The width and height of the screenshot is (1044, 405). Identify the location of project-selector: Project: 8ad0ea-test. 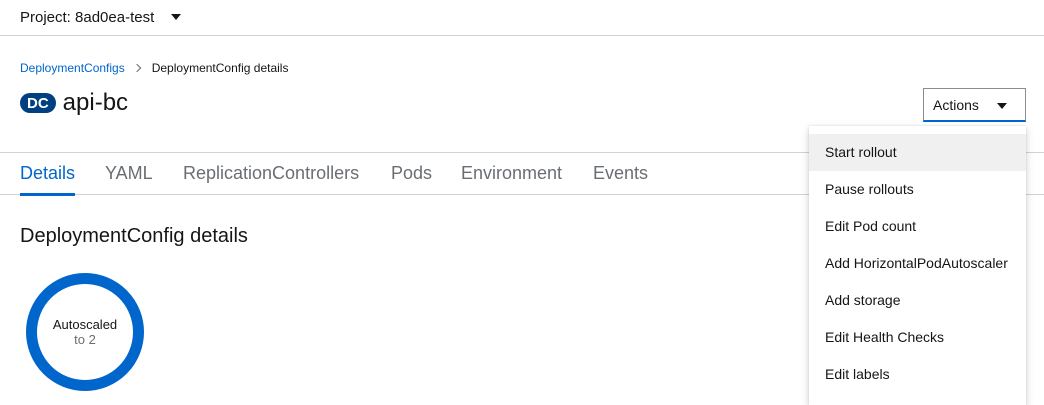
(101, 17).